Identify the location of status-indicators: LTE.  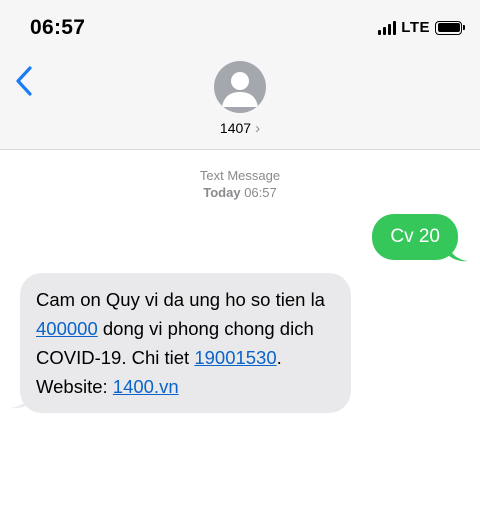
(421, 27).